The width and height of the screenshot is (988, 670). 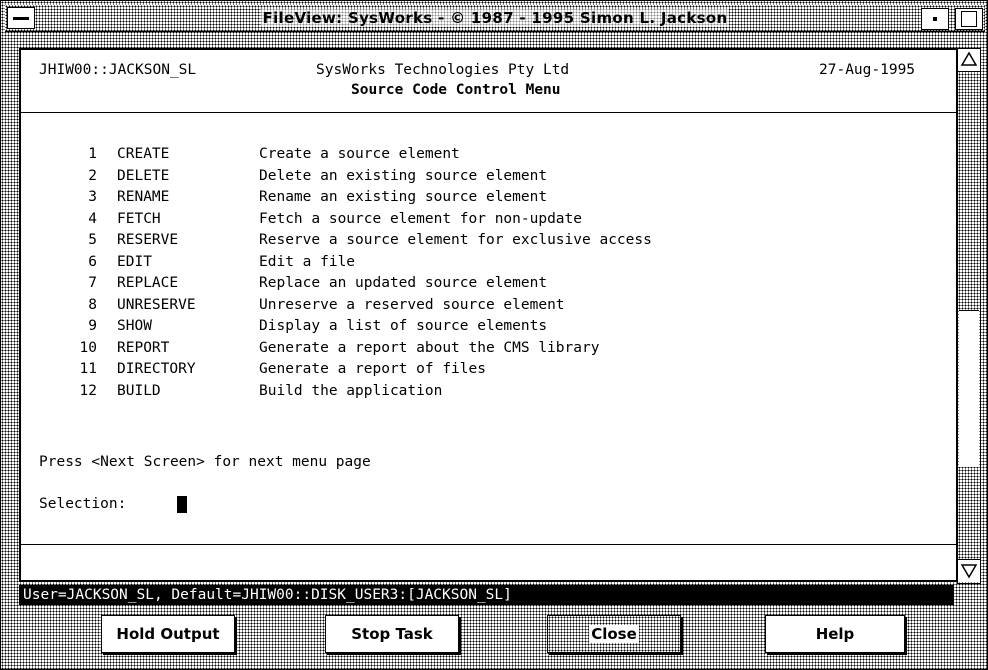 I want to click on scroll-down-arrow-glyph, so click(x=969, y=571).